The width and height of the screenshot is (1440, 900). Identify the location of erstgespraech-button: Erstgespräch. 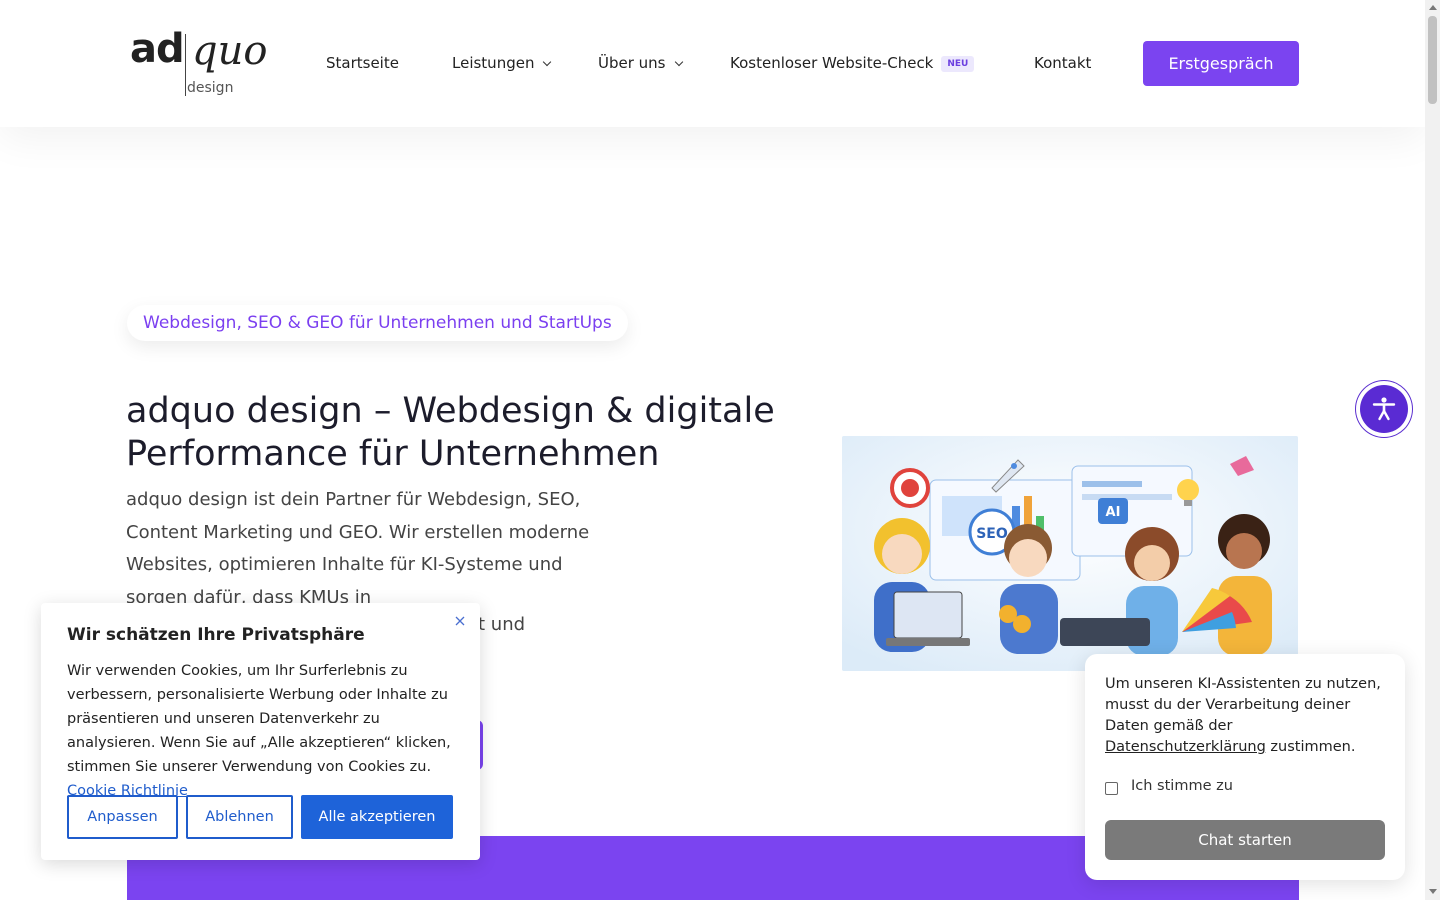
(1221, 63).